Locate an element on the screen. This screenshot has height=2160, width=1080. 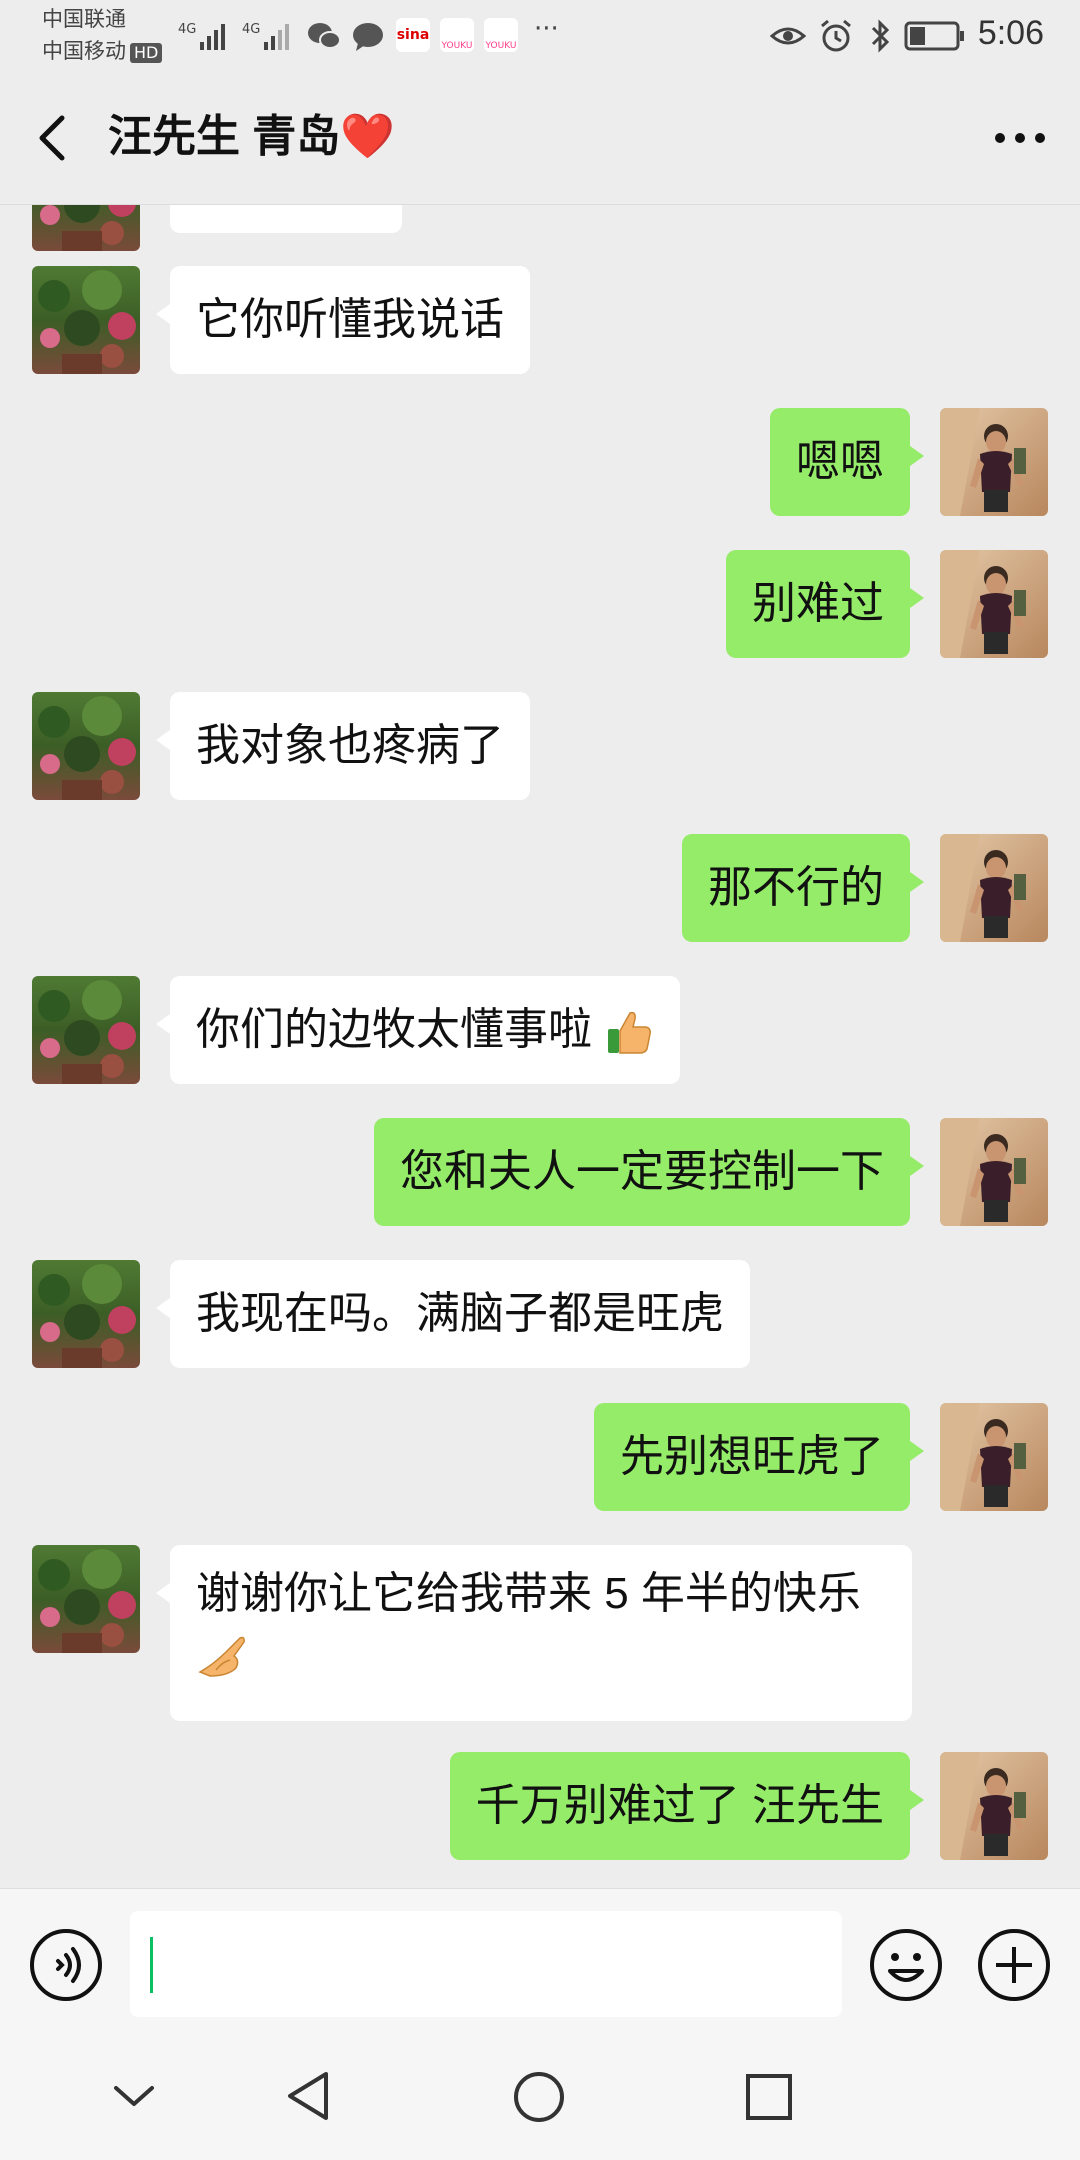
message-bubble-outgoing: 别难过 is located at coordinates (825, 604).